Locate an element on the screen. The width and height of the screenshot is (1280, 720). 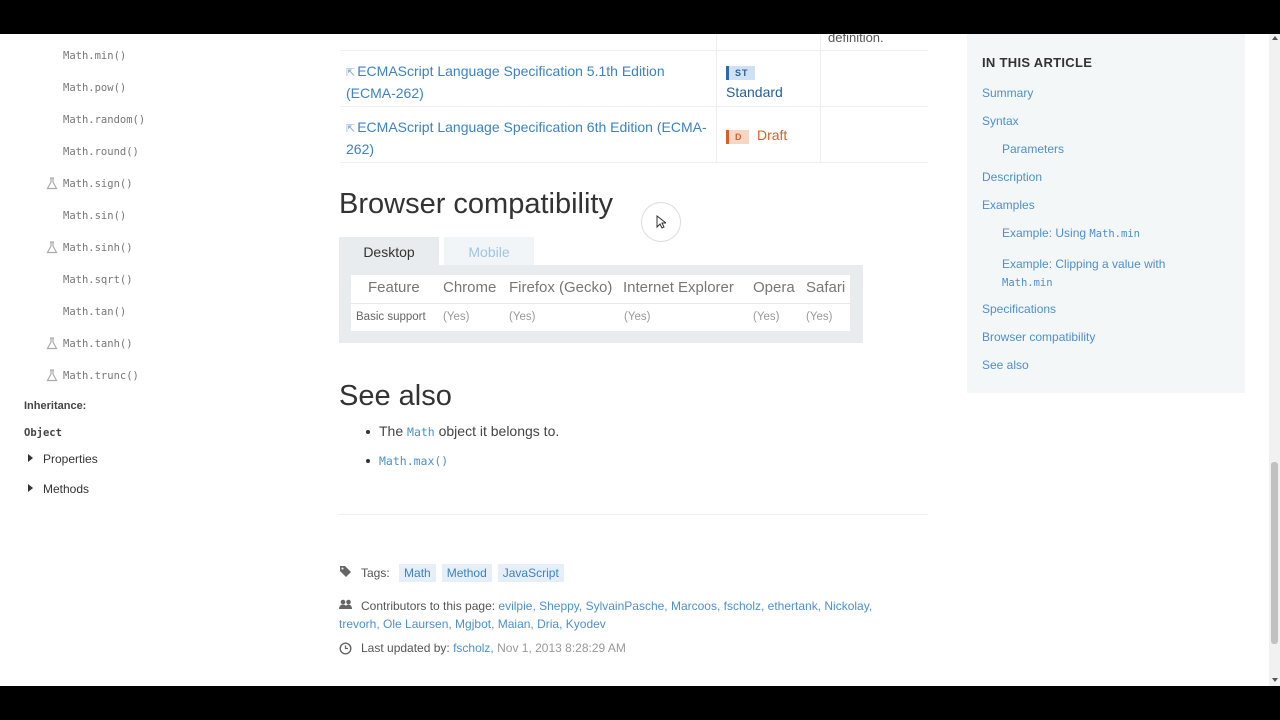
divider is located at coordinates (633, 514).